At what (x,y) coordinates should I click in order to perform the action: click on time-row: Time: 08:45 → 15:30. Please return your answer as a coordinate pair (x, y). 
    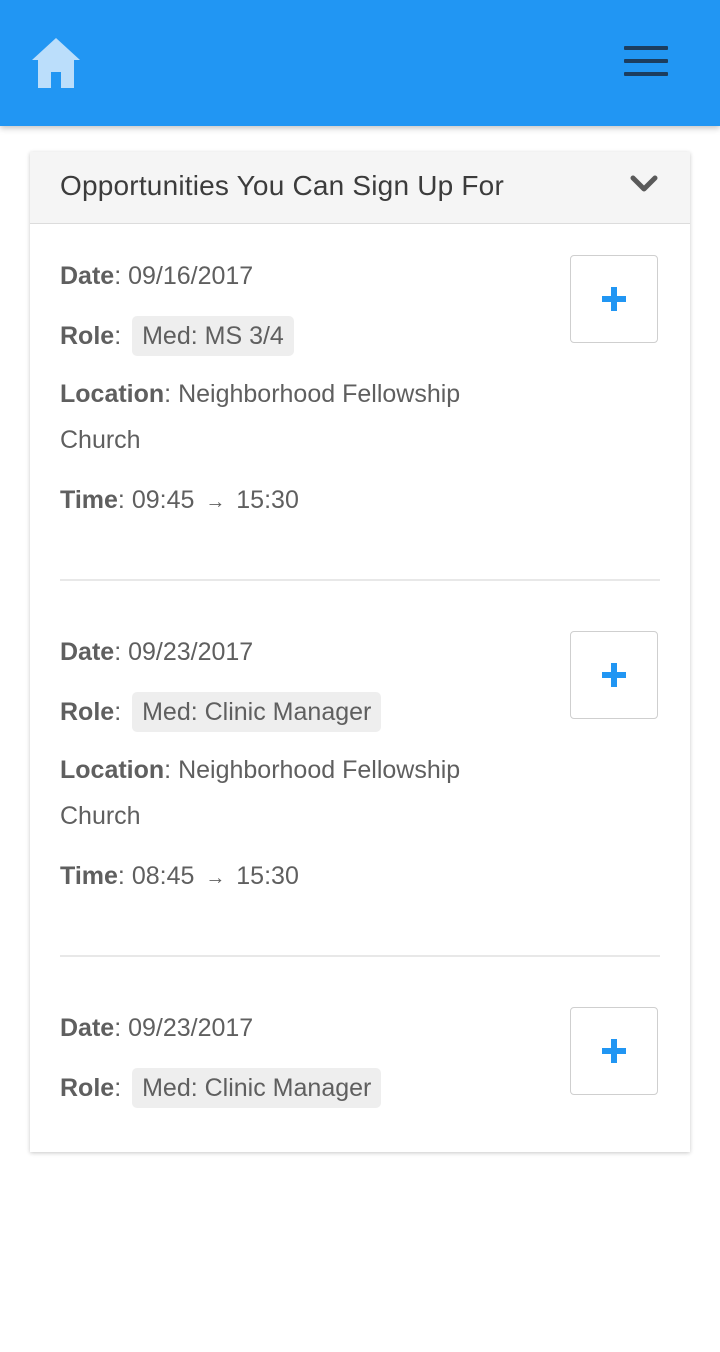
    Looking at the image, I should click on (179, 876).